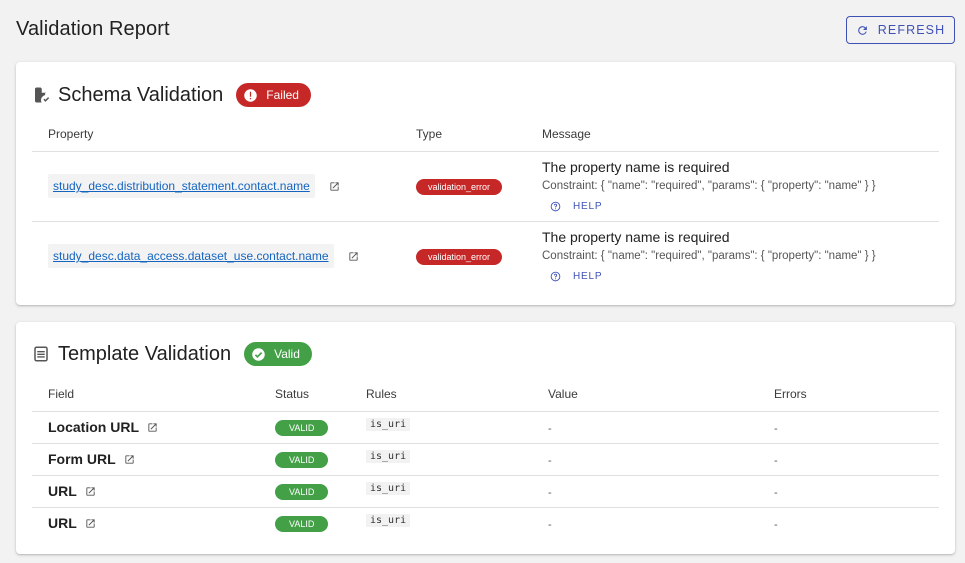 The image size is (965, 563). Describe the element at coordinates (41, 354) in the screenshot. I see `list-document-icon` at that location.